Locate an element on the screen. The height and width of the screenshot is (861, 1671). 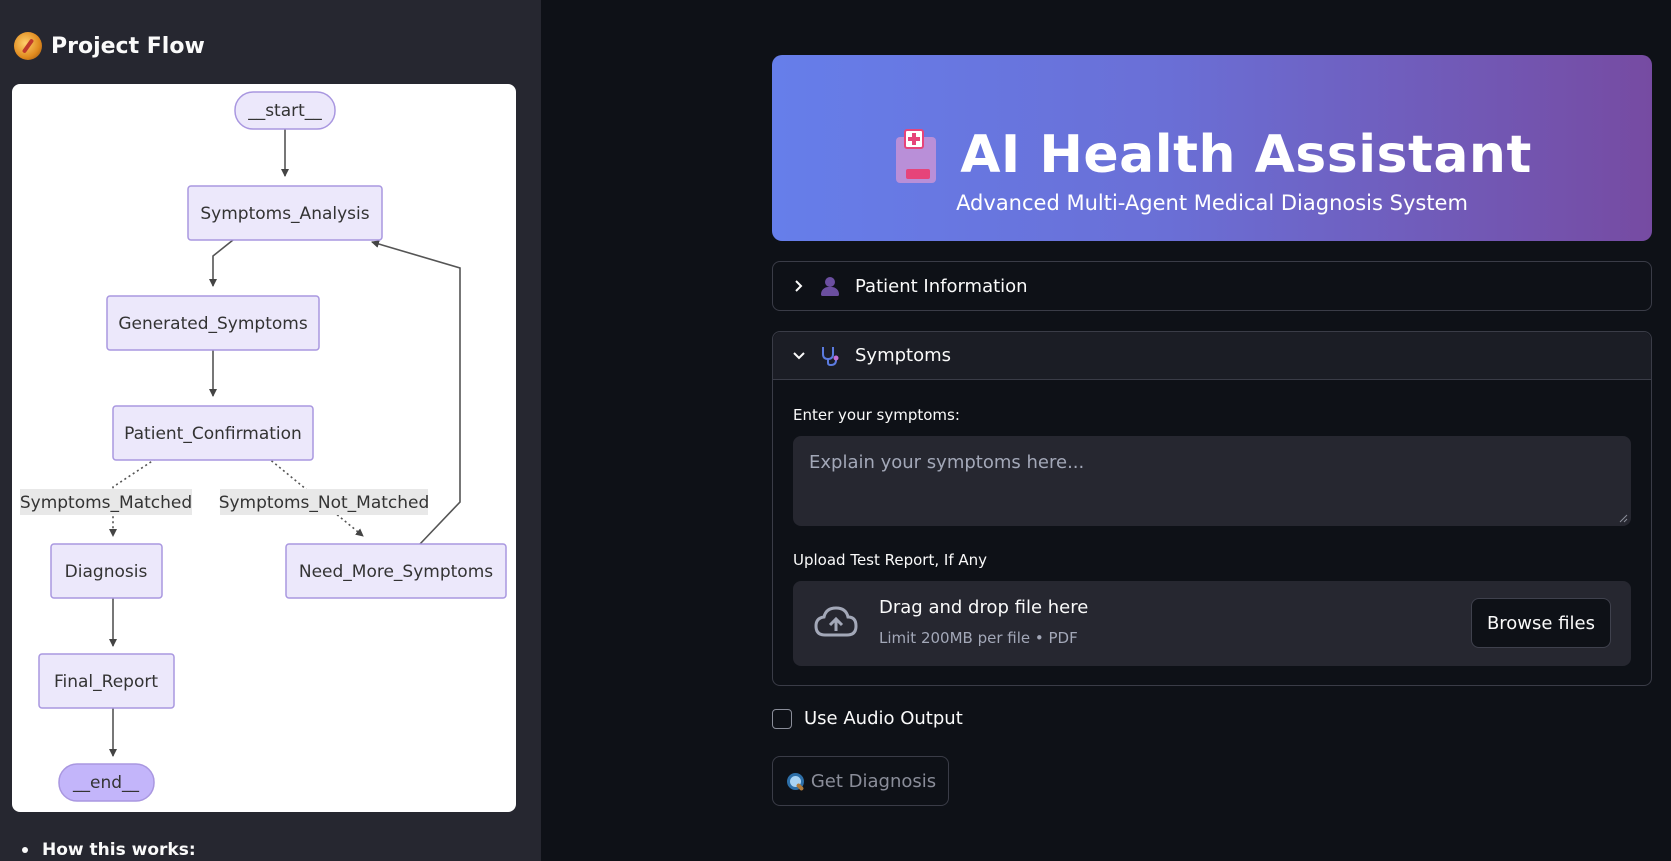
patient-info-header: Patient Information is located at coordinates (1212, 286).